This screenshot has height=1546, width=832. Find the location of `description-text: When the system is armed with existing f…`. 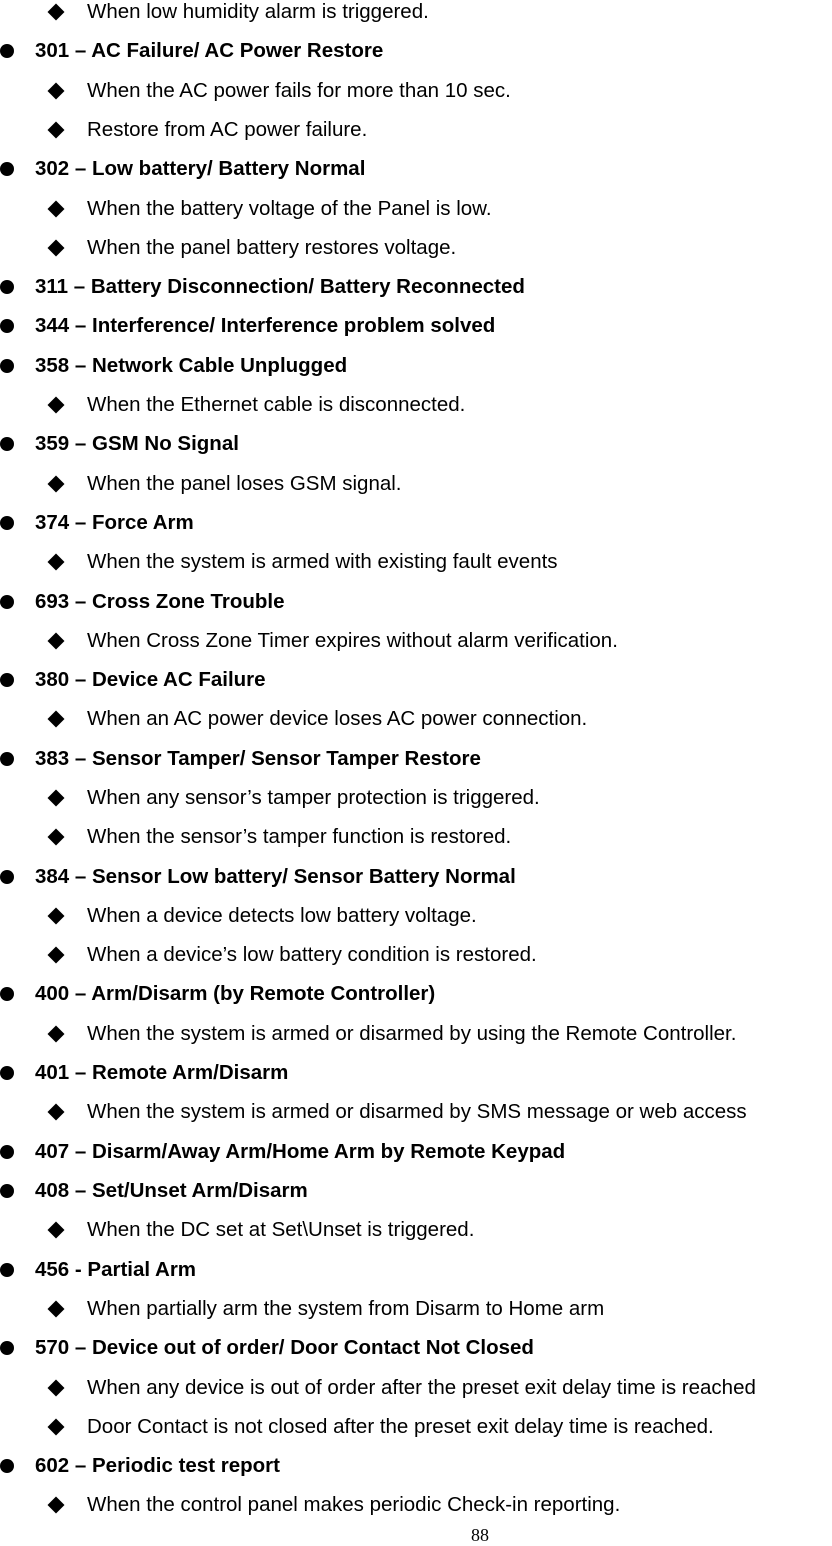

description-text: When the system is armed with existing f… is located at coordinates (322, 561).